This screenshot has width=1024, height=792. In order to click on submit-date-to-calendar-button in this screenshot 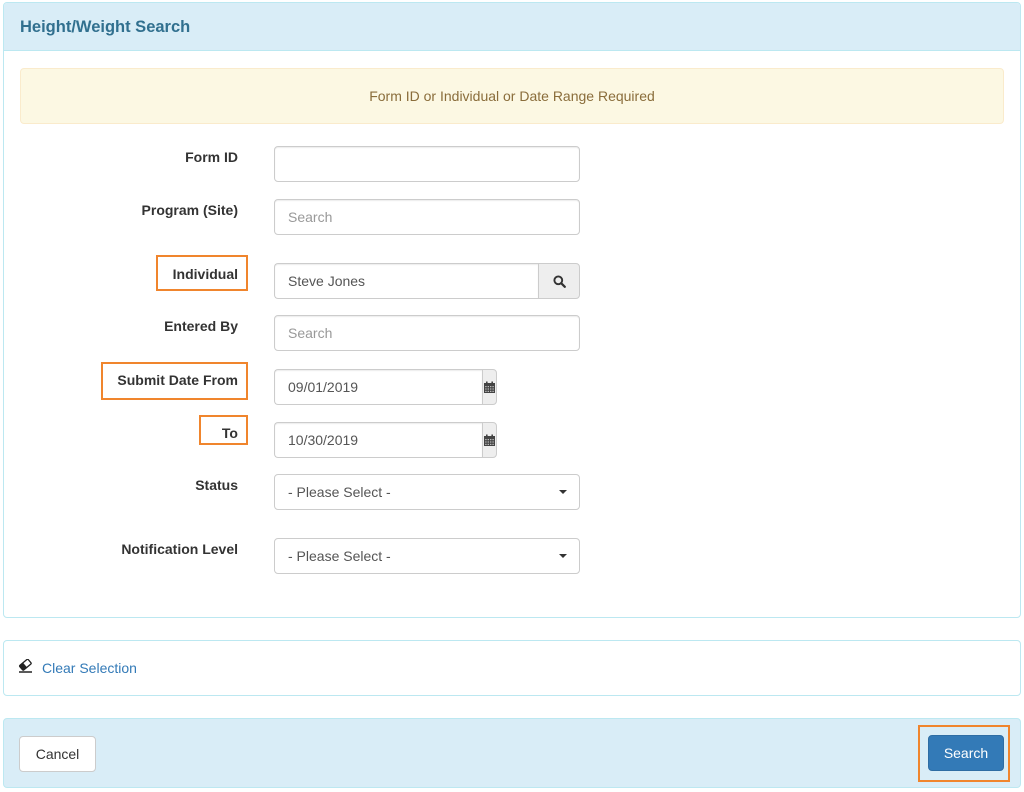, I will do `click(489, 440)`.